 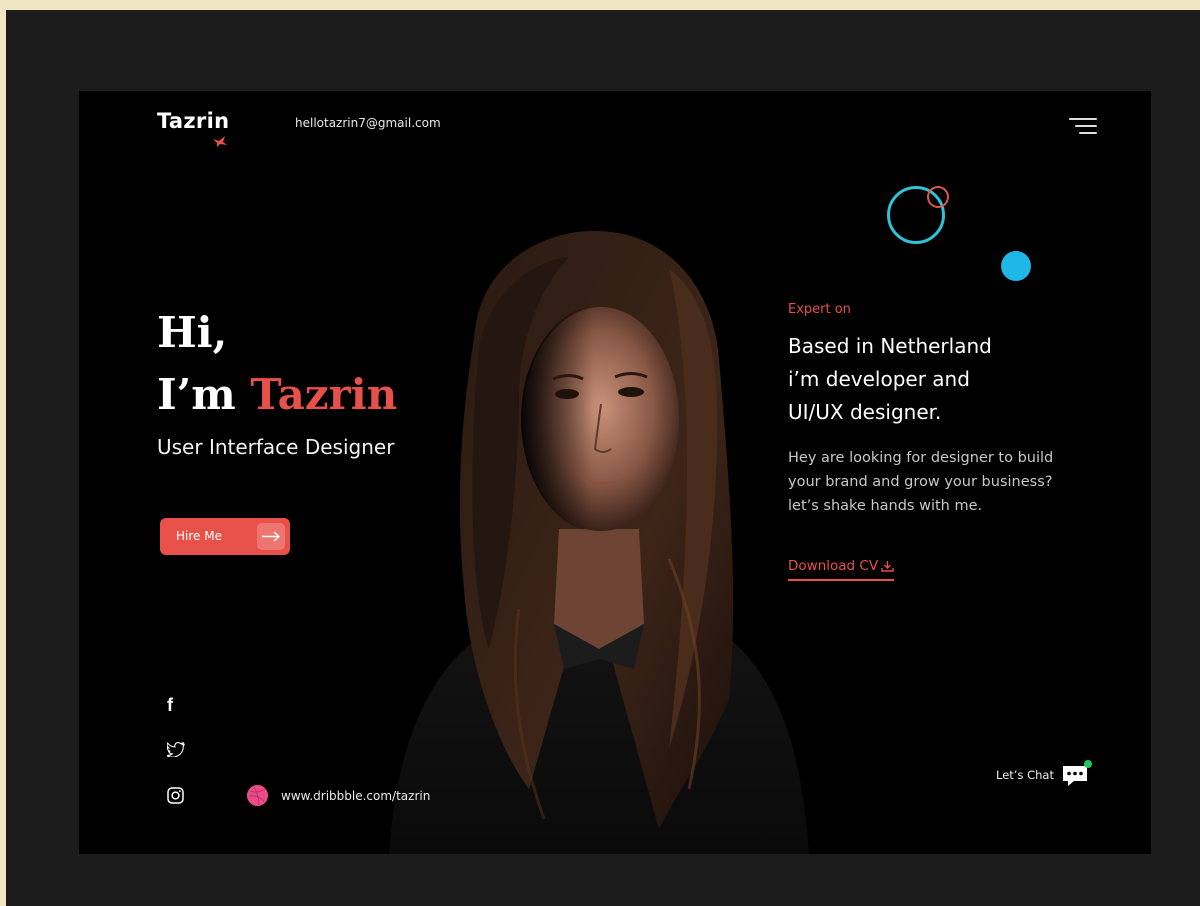 I want to click on hero-name: Tazrin, so click(x=324, y=394).